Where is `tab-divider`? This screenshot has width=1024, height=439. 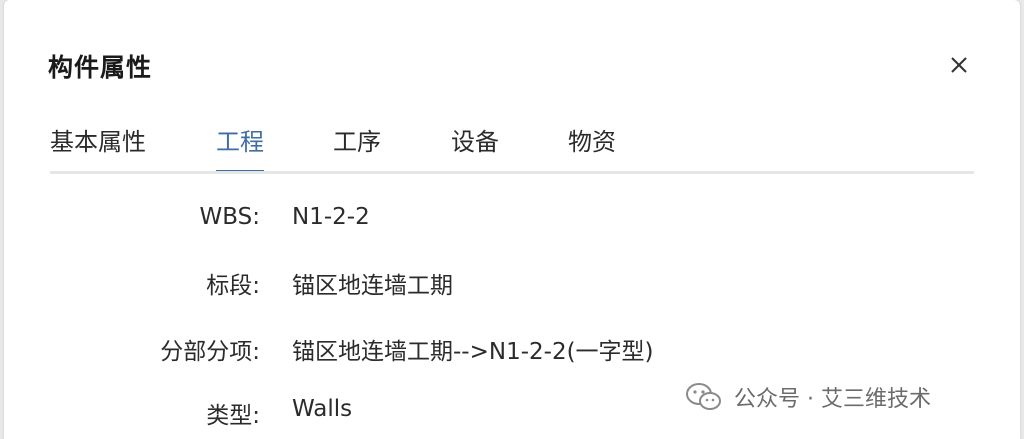
tab-divider is located at coordinates (512, 172).